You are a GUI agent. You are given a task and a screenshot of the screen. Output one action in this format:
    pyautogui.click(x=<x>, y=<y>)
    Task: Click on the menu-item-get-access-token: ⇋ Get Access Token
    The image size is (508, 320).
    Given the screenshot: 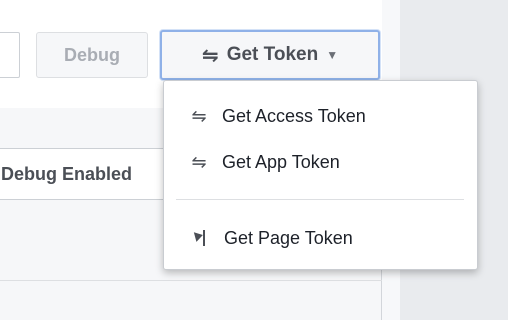 What is the action you would take?
    pyautogui.click(x=320, y=116)
    